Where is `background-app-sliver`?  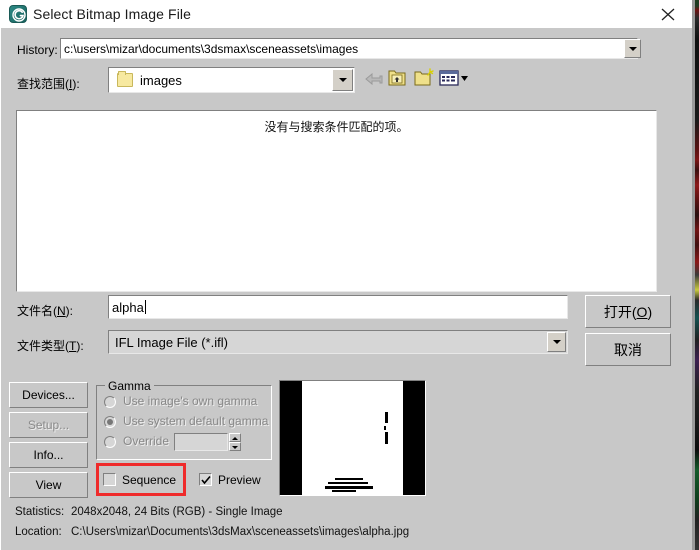 background-app-sliver is located at coordinates (695, 275).